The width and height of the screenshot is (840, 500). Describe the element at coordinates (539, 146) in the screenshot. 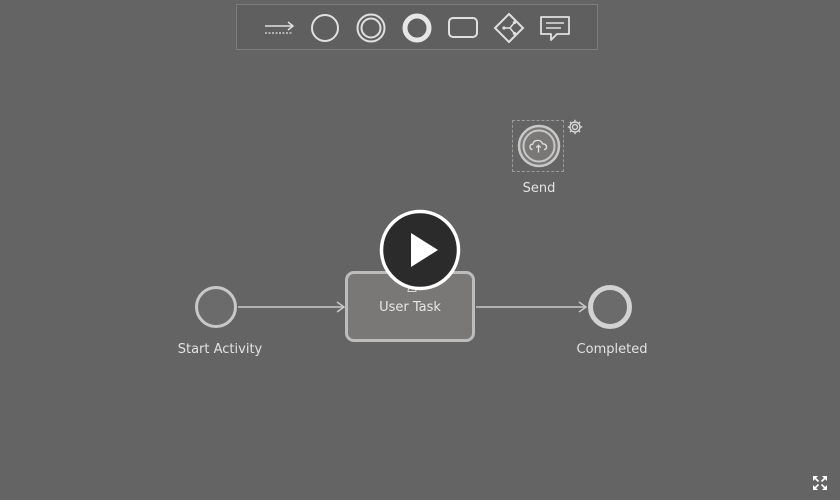

I see `send-event` at that location.